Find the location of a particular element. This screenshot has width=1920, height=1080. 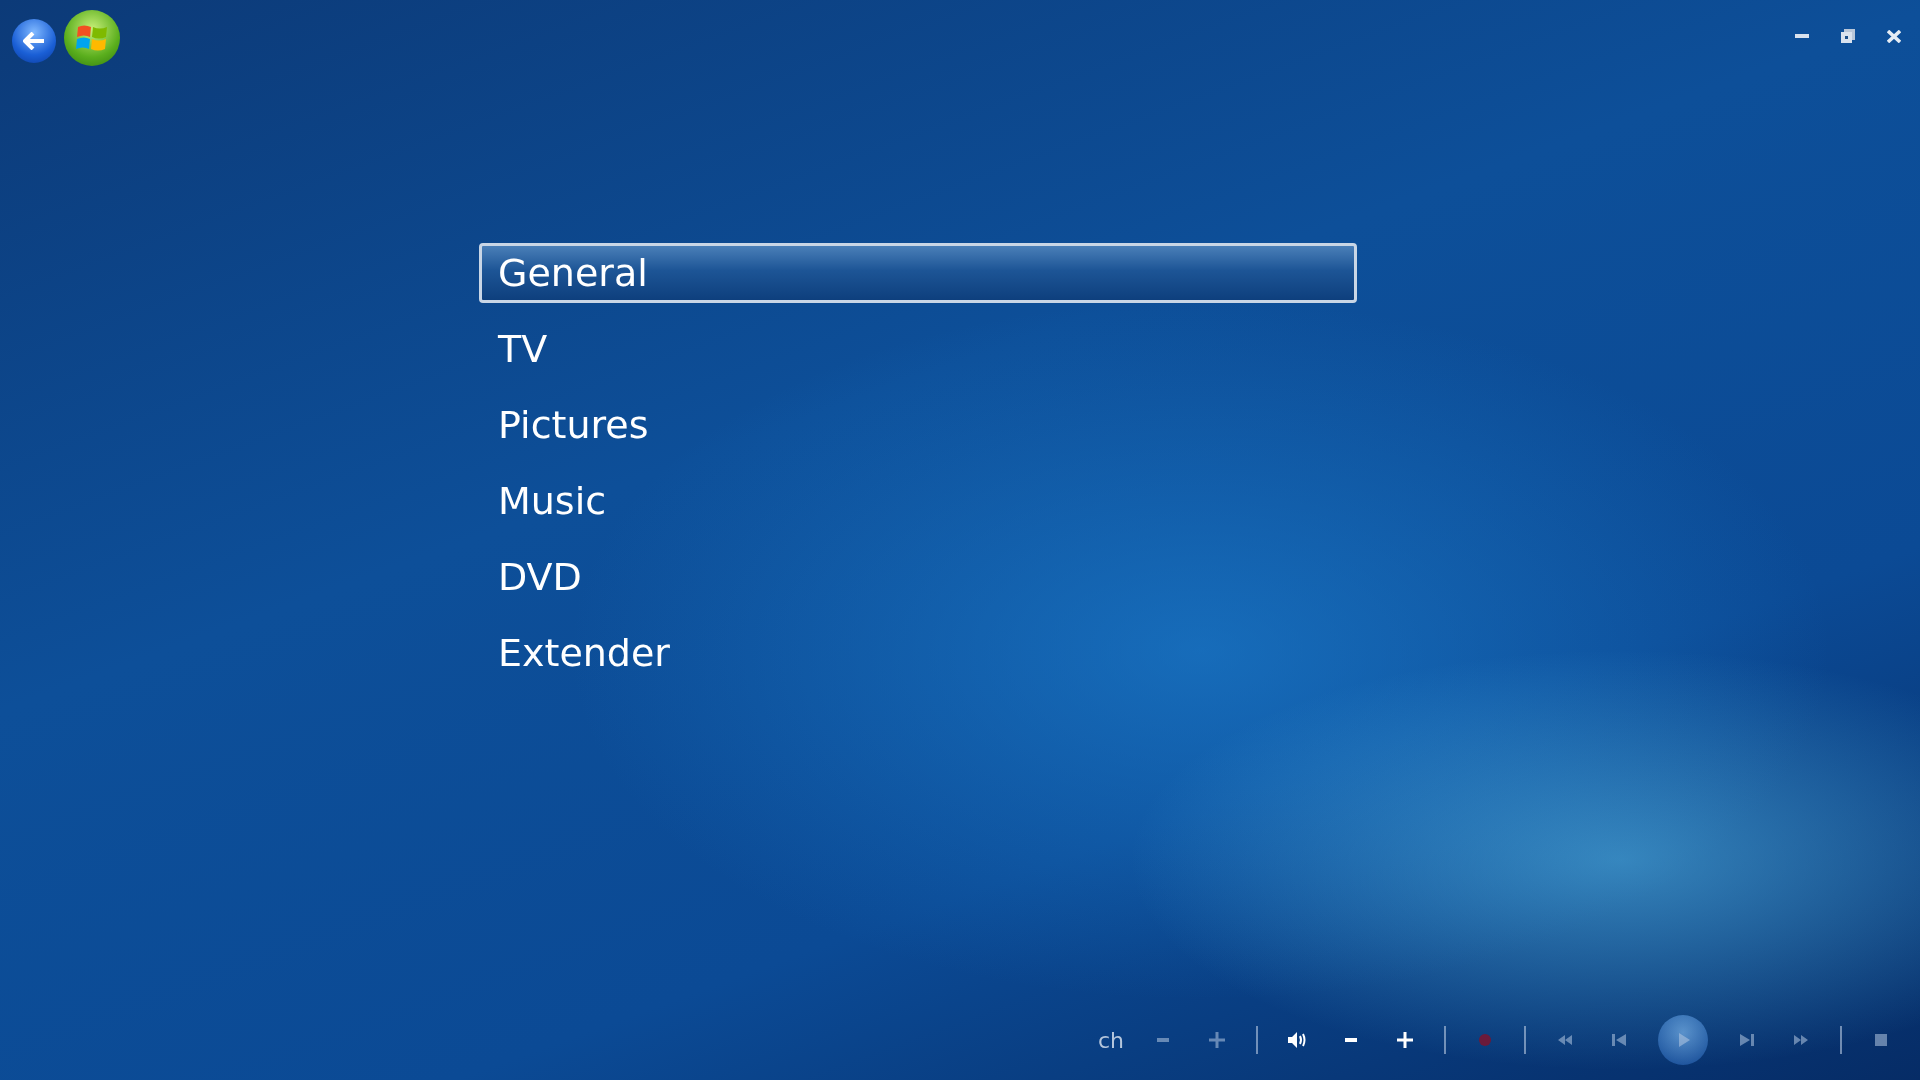

menu-item: DVD is located at coordinates (918, 577).